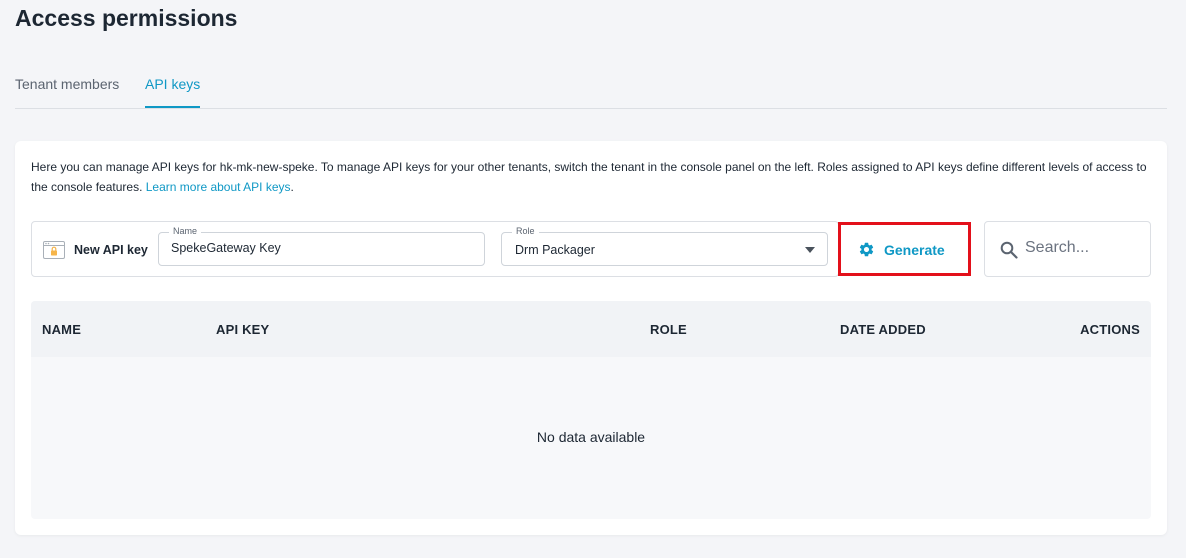  Describe the element at coordinates (111, 250) in the screenshot. I see `new-api-key-label: New API key` at that location.